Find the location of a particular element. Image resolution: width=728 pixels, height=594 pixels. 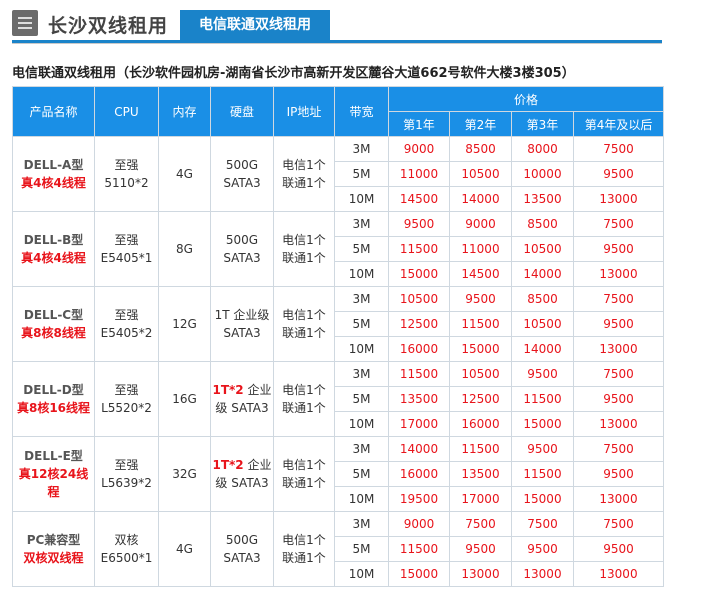

price-cell: 17000 is located at coordinates (419, 424).